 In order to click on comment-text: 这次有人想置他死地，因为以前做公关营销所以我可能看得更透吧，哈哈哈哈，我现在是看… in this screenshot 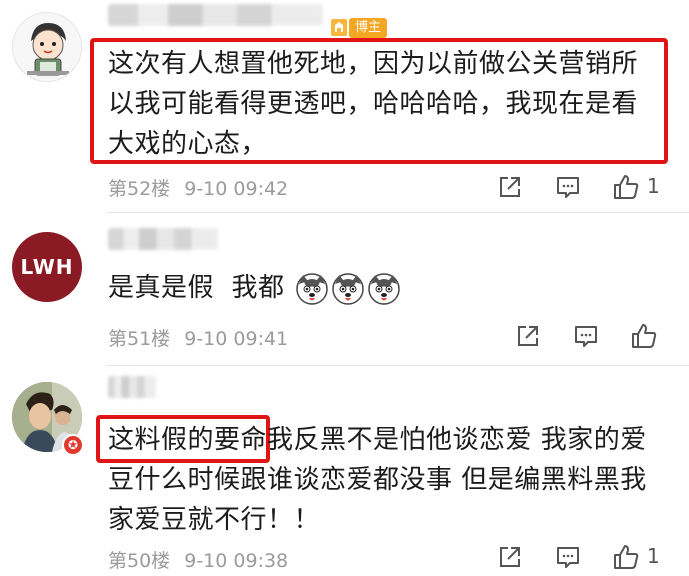, I will do `click(373, 104)`.